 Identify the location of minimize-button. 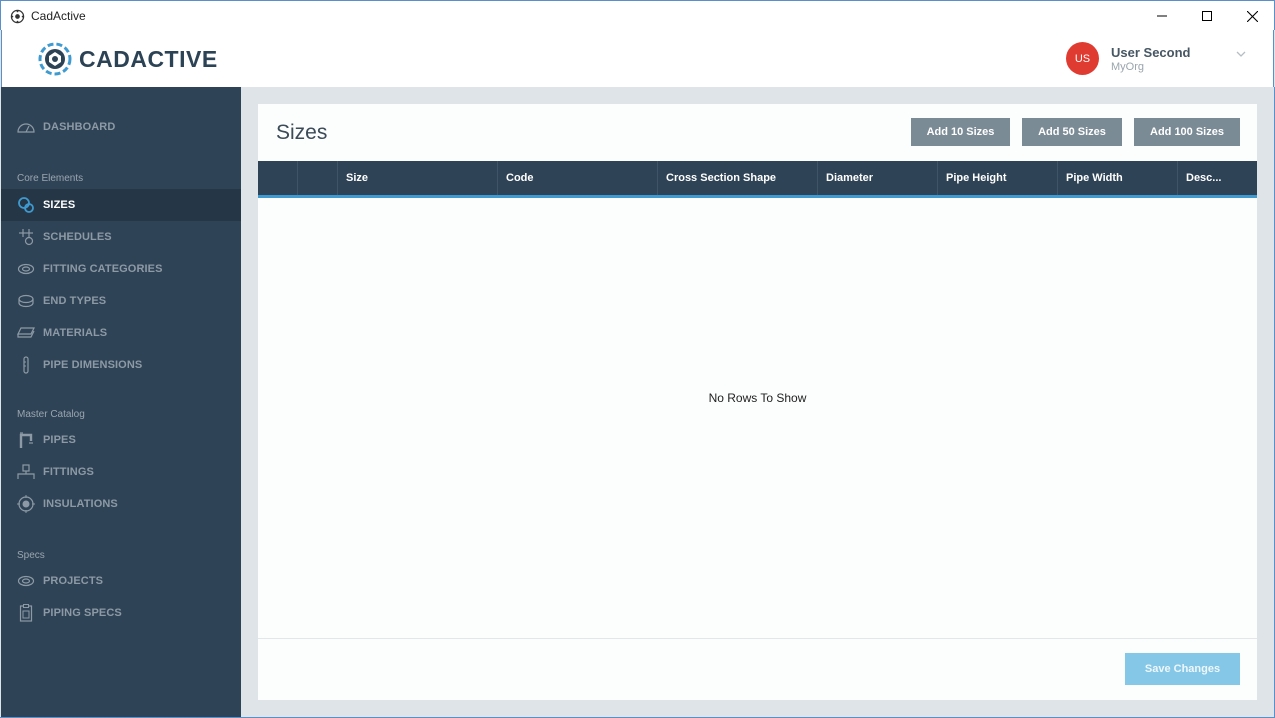
(1162, 16).